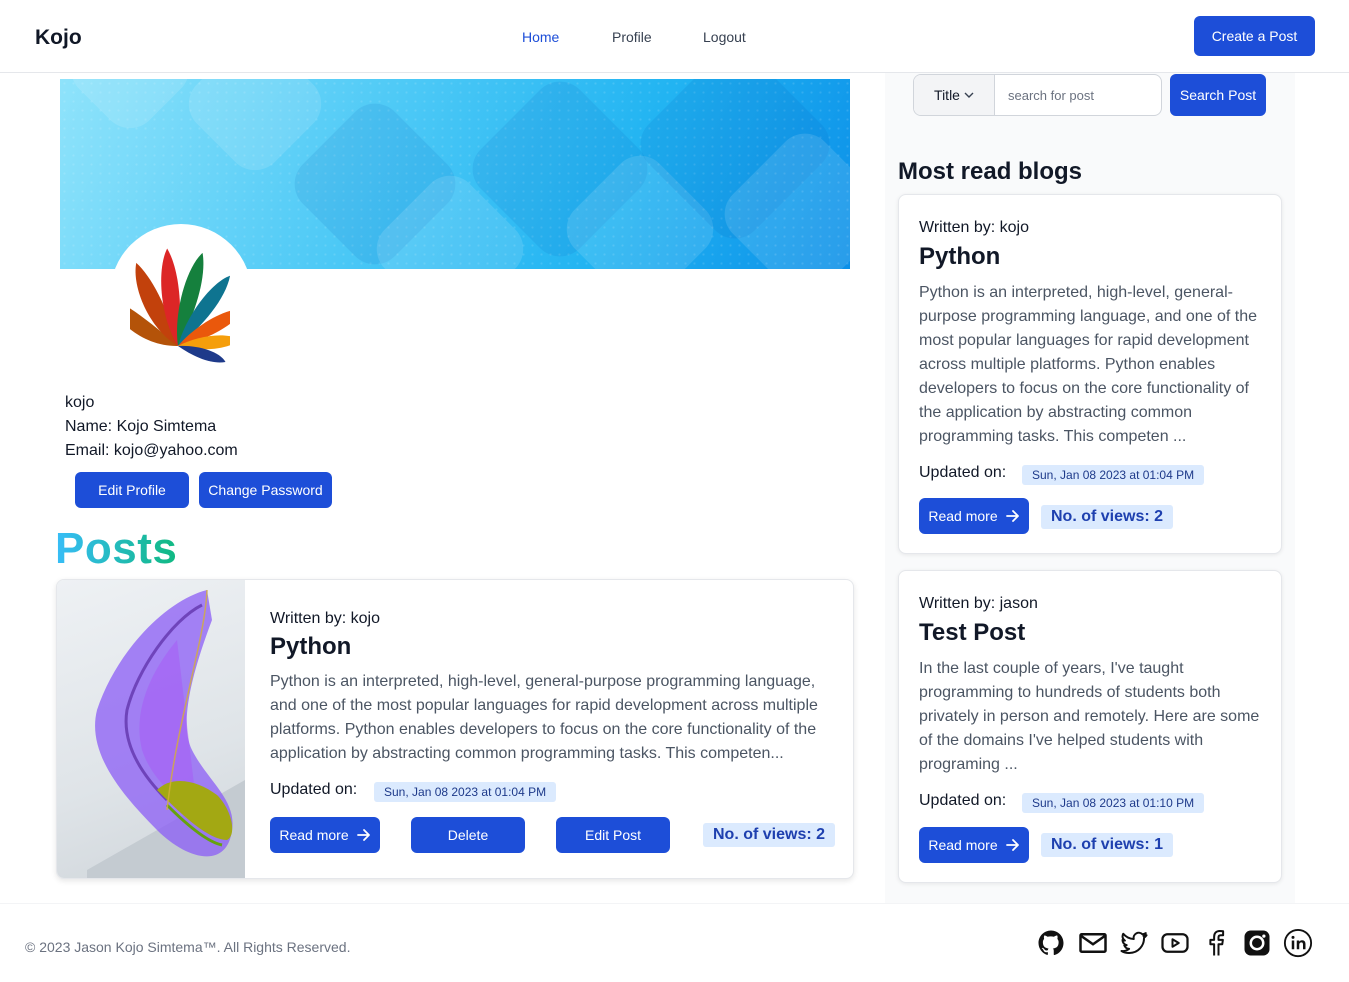 The height and width of the screenshot is (982, 1349). What do you see at coordinates (80, 402) in the screenshot?
I see `profile-username: kojo` at bounding box center [80, 402].